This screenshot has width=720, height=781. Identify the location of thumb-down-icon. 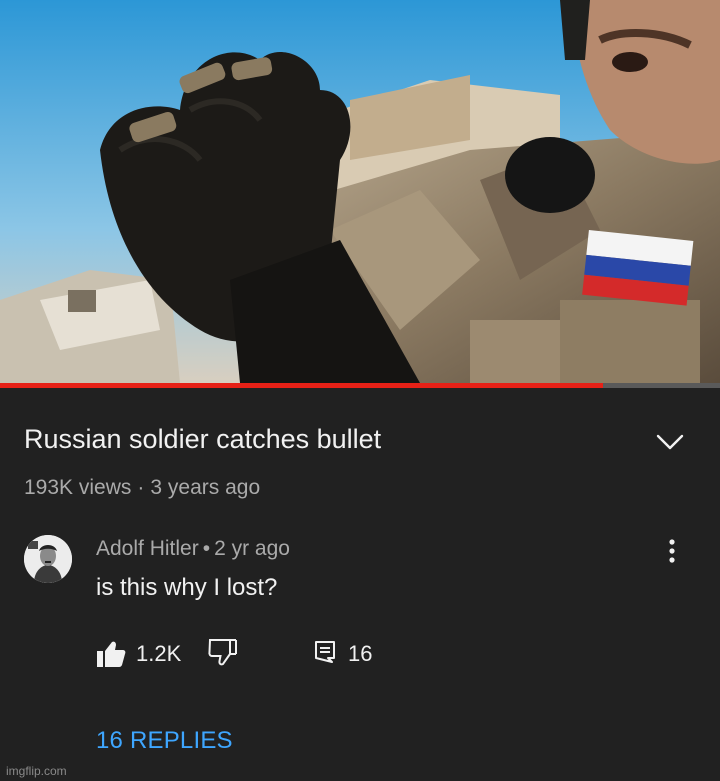
(223, 652).